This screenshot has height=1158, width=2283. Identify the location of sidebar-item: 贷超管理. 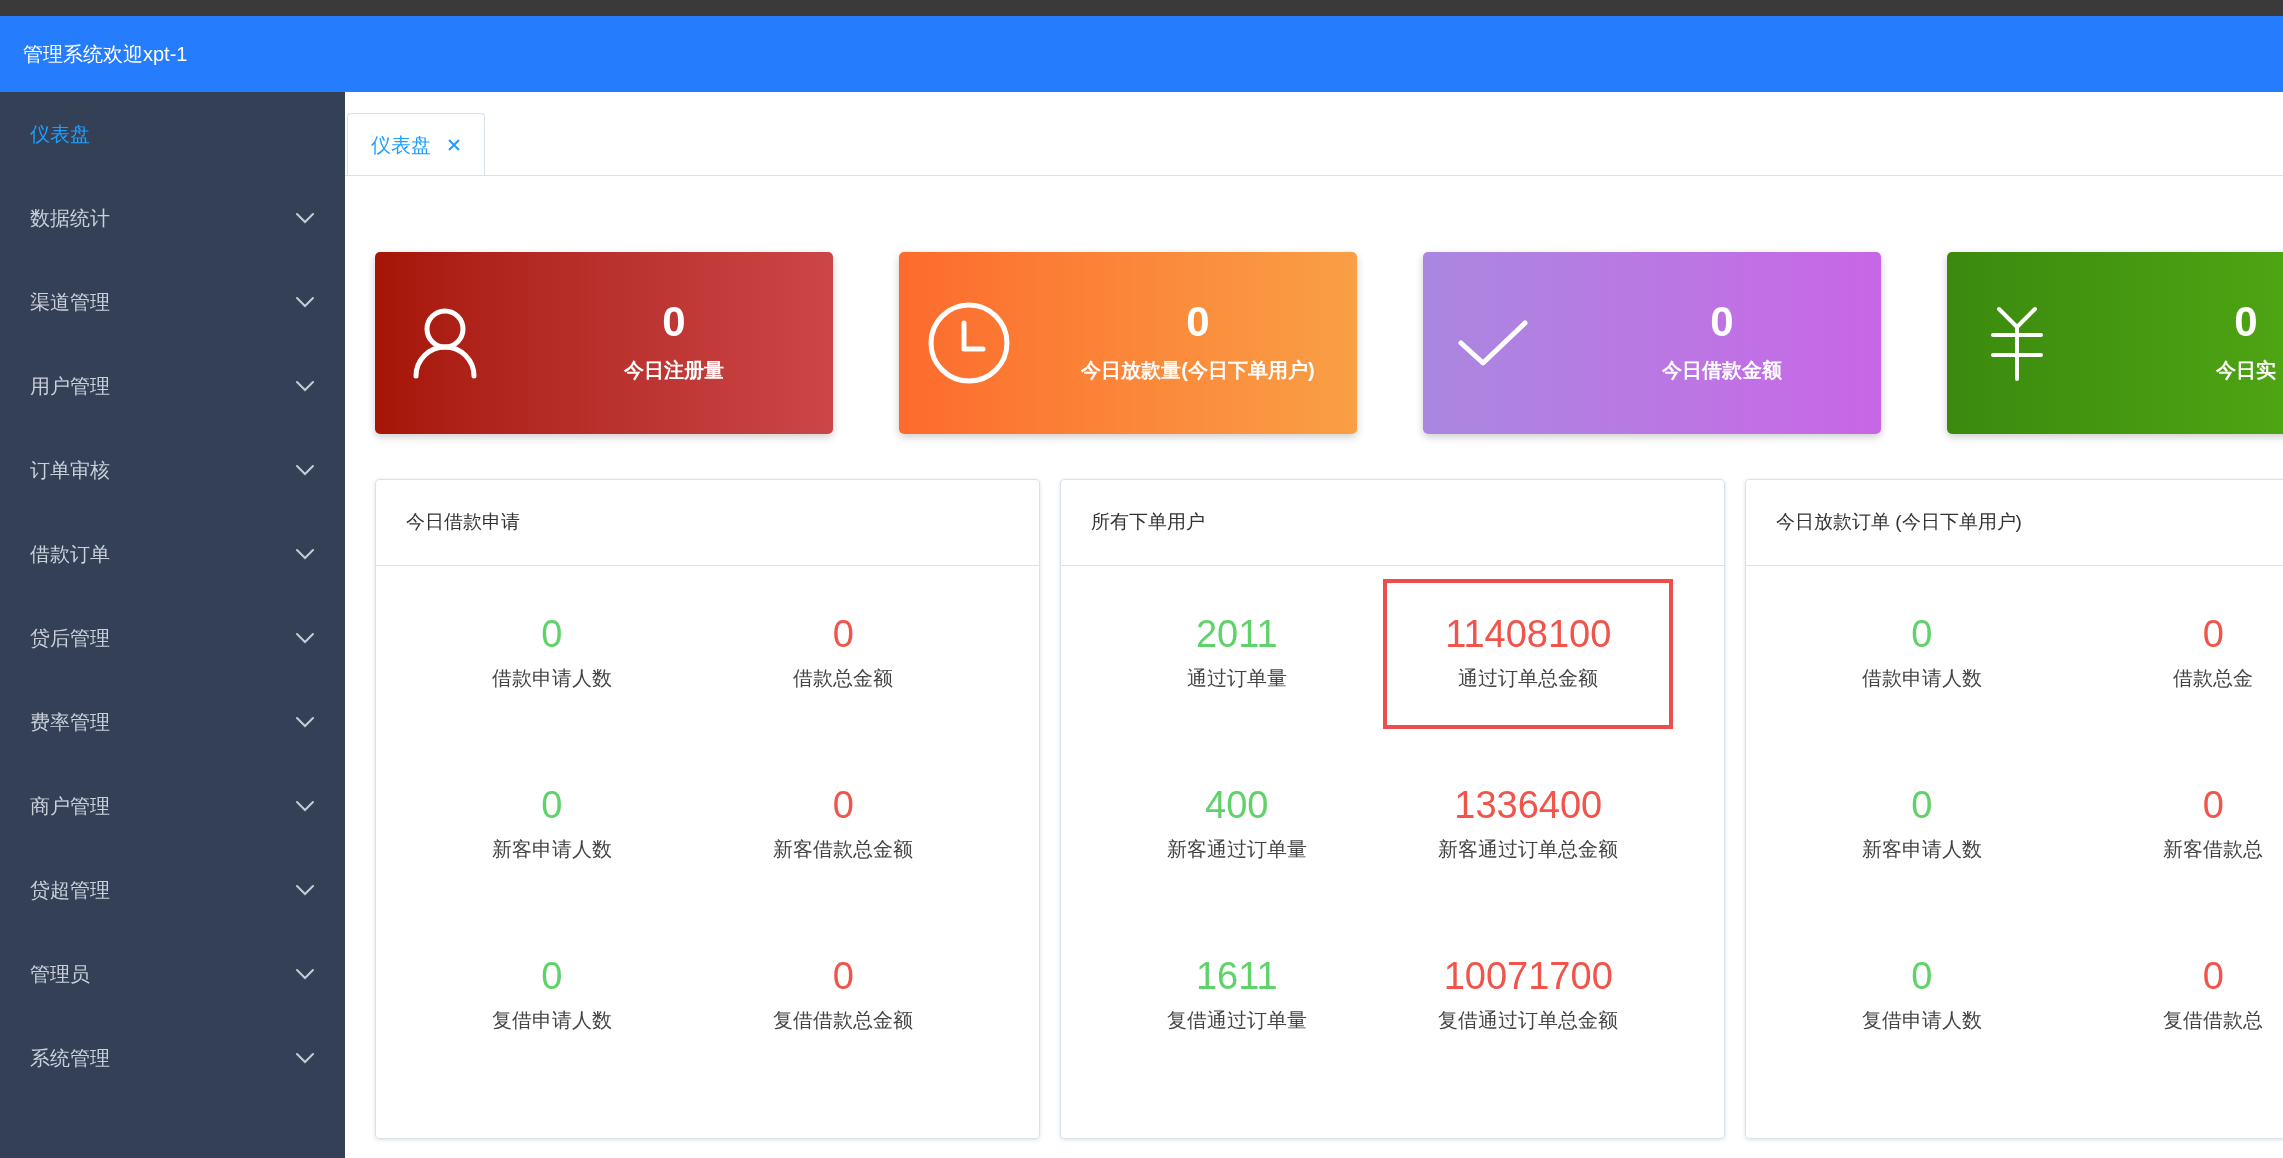
(172, 890).